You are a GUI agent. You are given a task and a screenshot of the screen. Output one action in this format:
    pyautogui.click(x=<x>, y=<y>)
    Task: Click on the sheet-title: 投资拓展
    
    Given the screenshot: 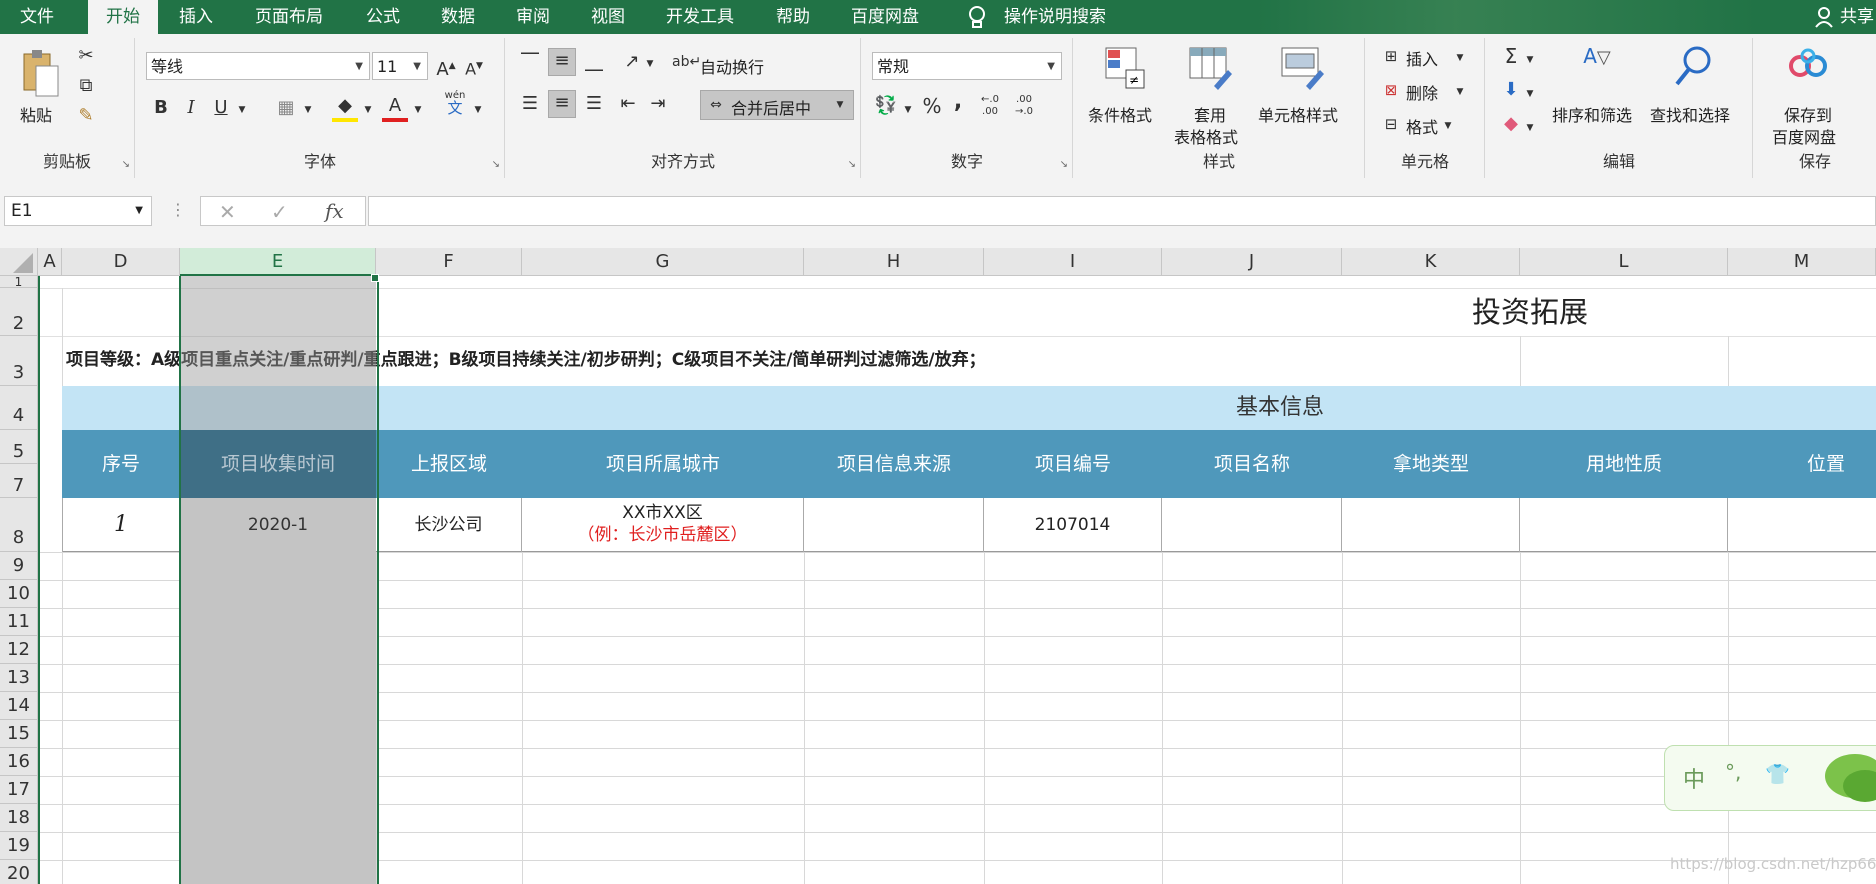 What is the action you would take?
    pyautogui.click(x=1530, y=312)
    